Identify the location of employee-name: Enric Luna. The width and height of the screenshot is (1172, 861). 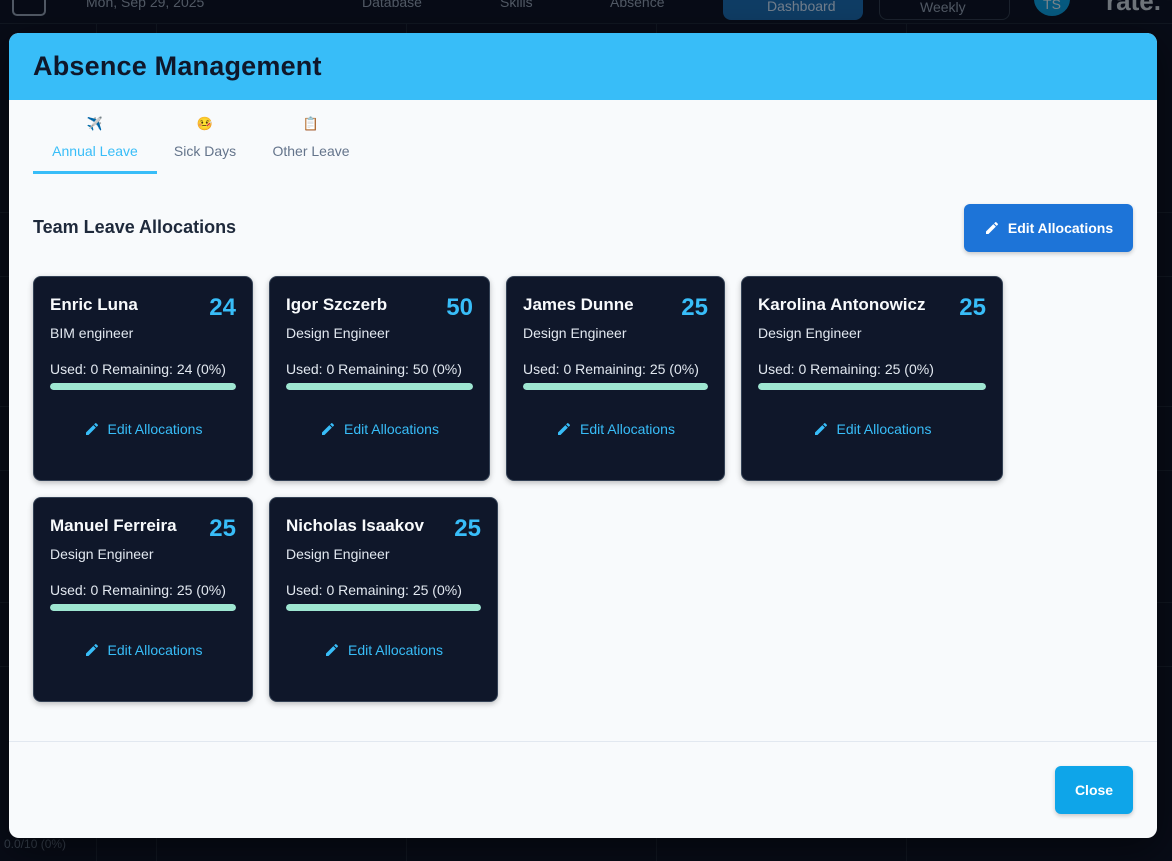
(94, 304).